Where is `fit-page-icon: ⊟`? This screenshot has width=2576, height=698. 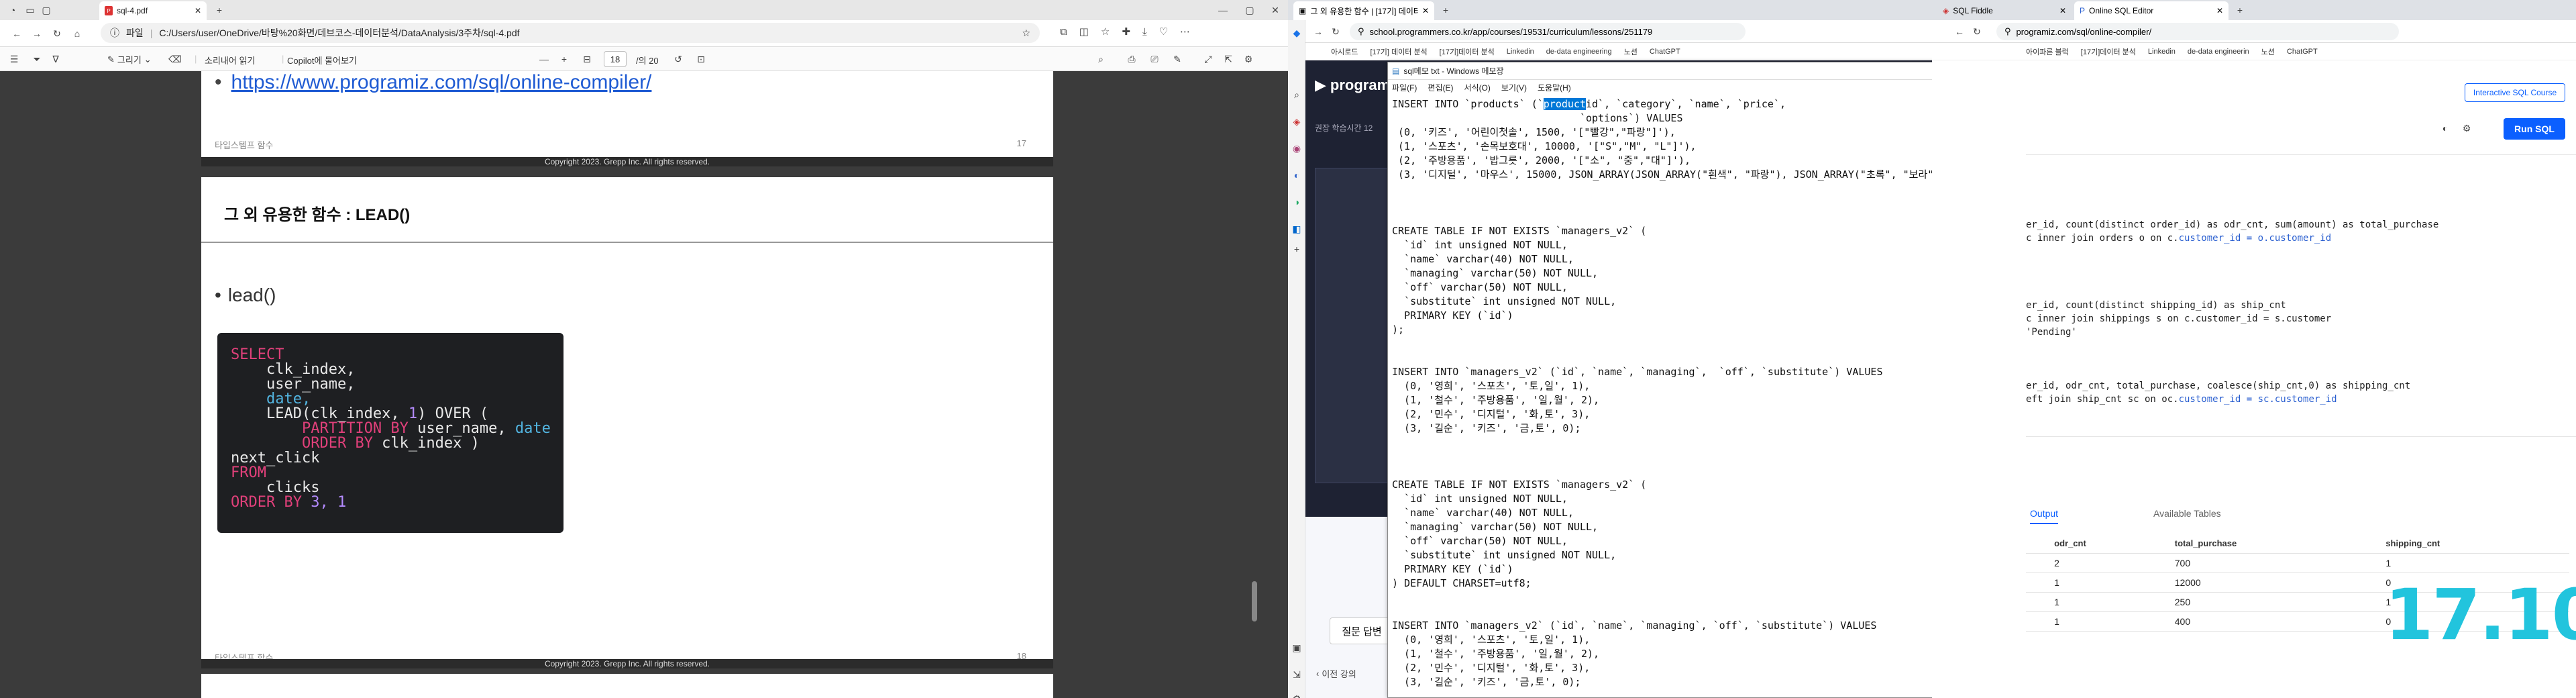
fit-page-icon: ⊟ is located at coordinates (587, 59).